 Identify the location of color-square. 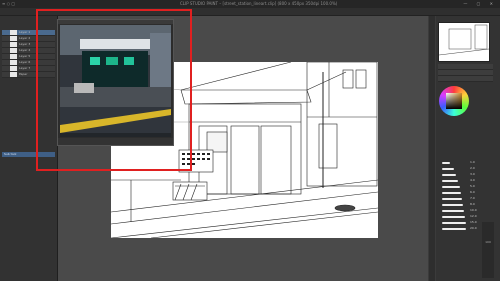
(454, 101).